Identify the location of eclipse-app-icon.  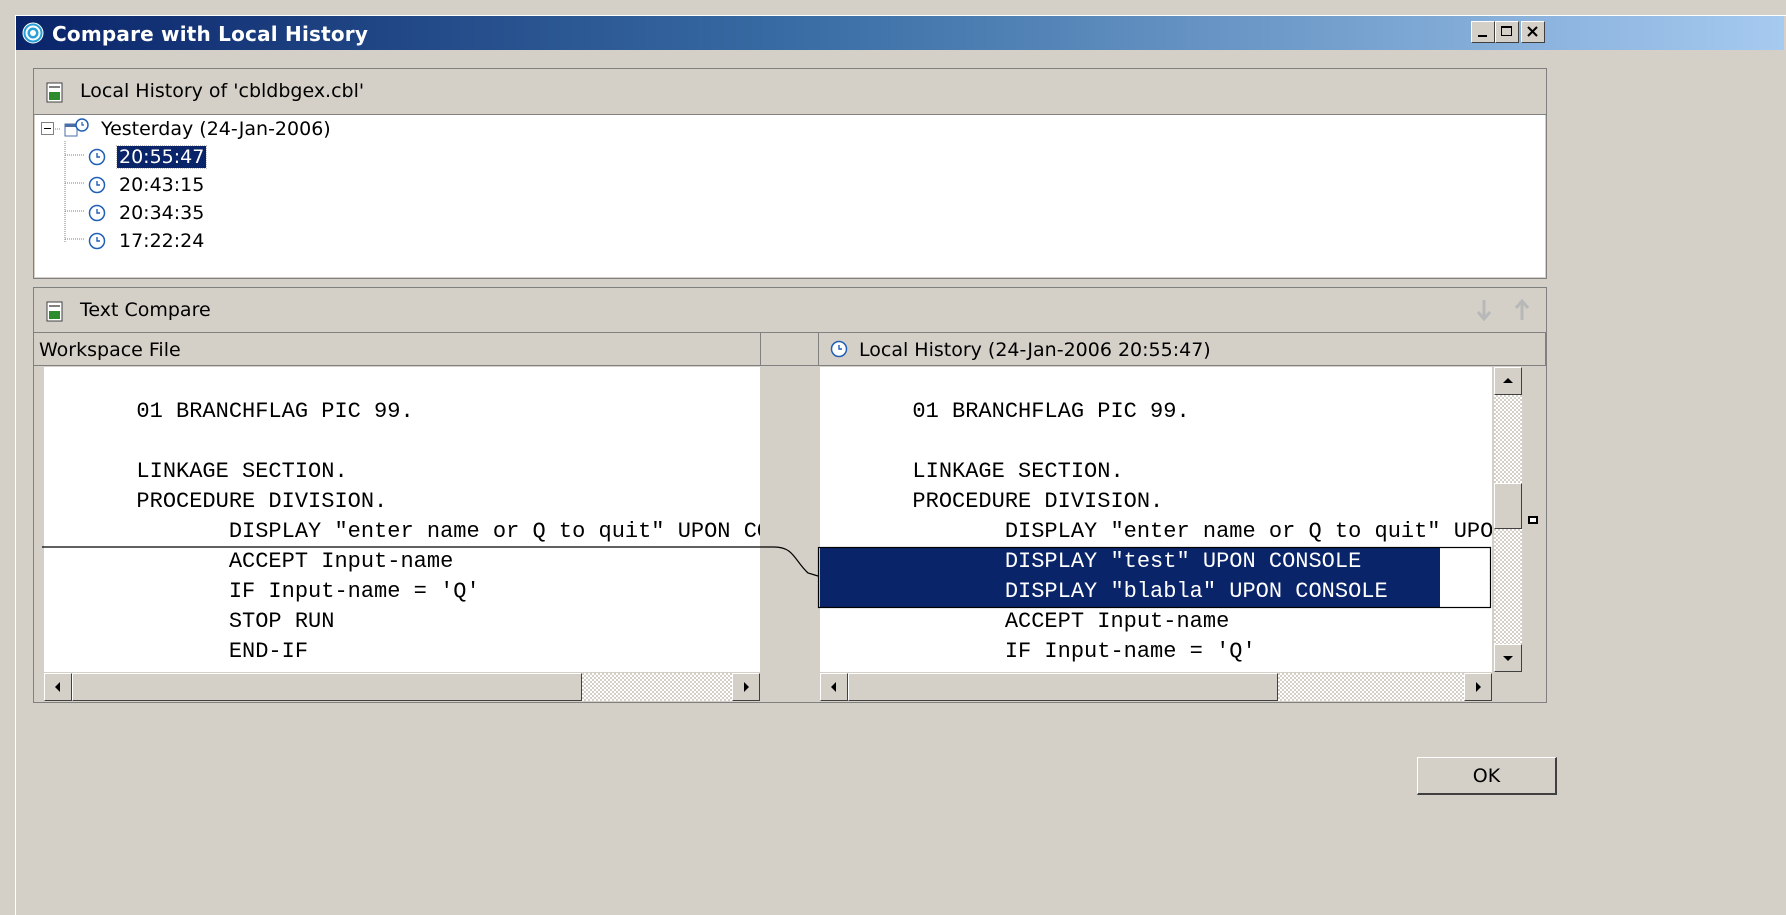
(33, 33).